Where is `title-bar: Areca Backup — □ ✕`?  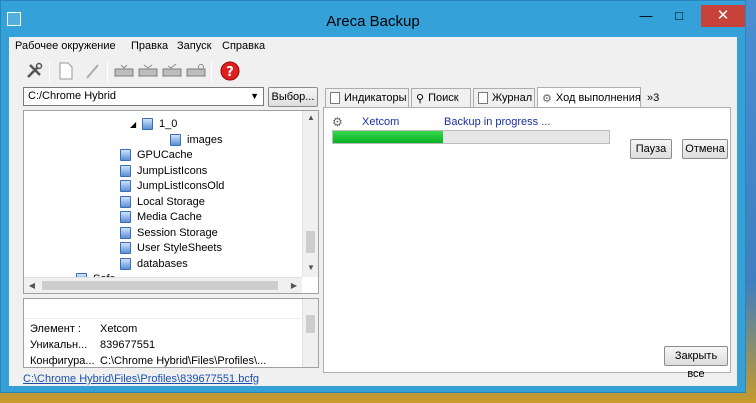
title-bar: Areca Backup — □ ✕ is located at coordinates (373, 19).